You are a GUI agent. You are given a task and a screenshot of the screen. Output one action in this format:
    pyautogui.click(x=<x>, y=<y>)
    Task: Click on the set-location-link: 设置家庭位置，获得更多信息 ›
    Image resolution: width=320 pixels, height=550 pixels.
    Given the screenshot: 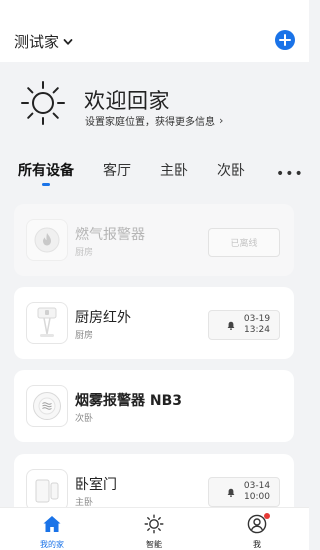 What is the action you would take?
    pyautogui.click(x=154, y=120)
    